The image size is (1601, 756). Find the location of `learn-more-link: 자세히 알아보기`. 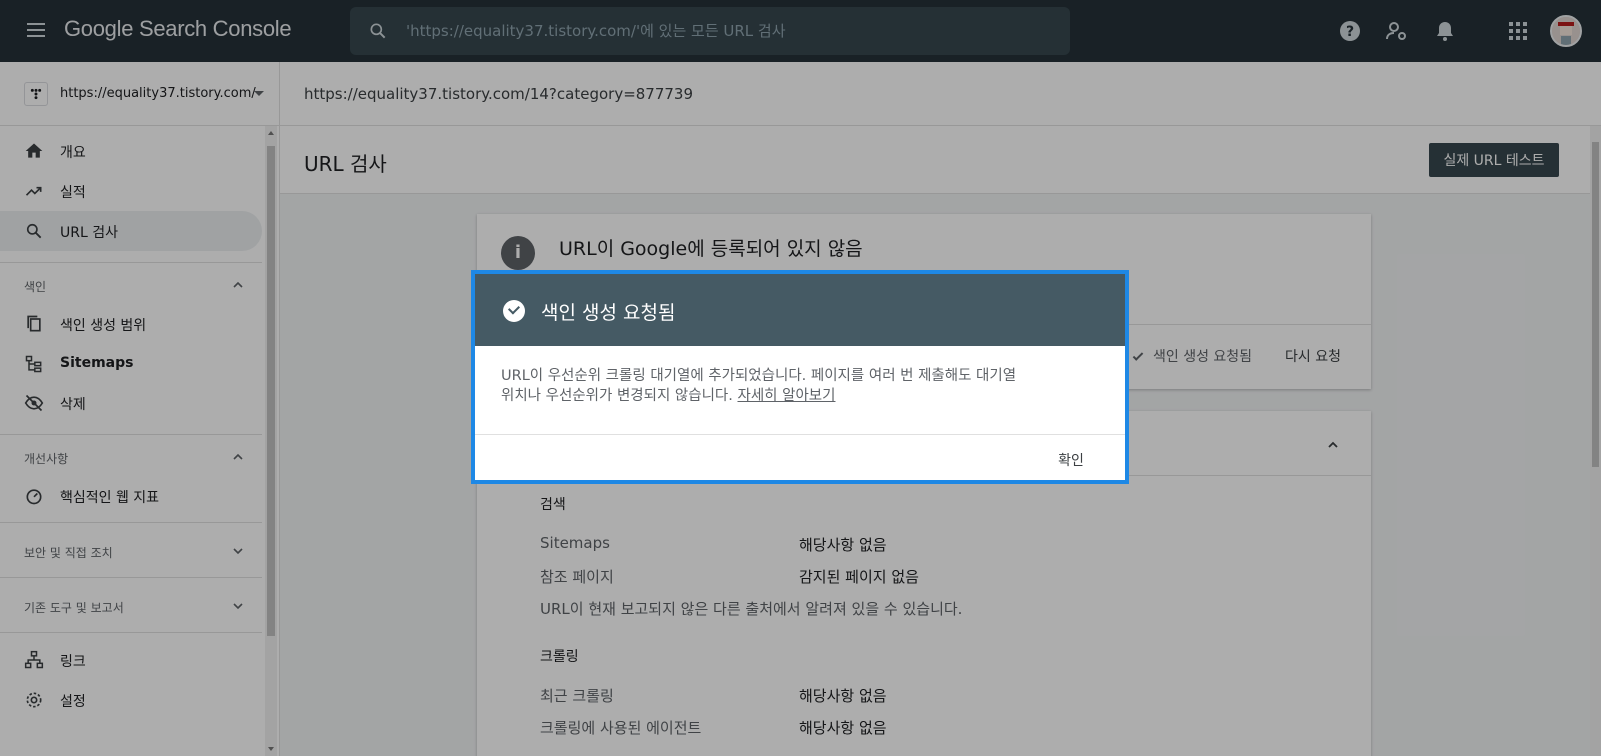

learn-more-link: 자세히 알아보기 is located at coordinates (786, 396).